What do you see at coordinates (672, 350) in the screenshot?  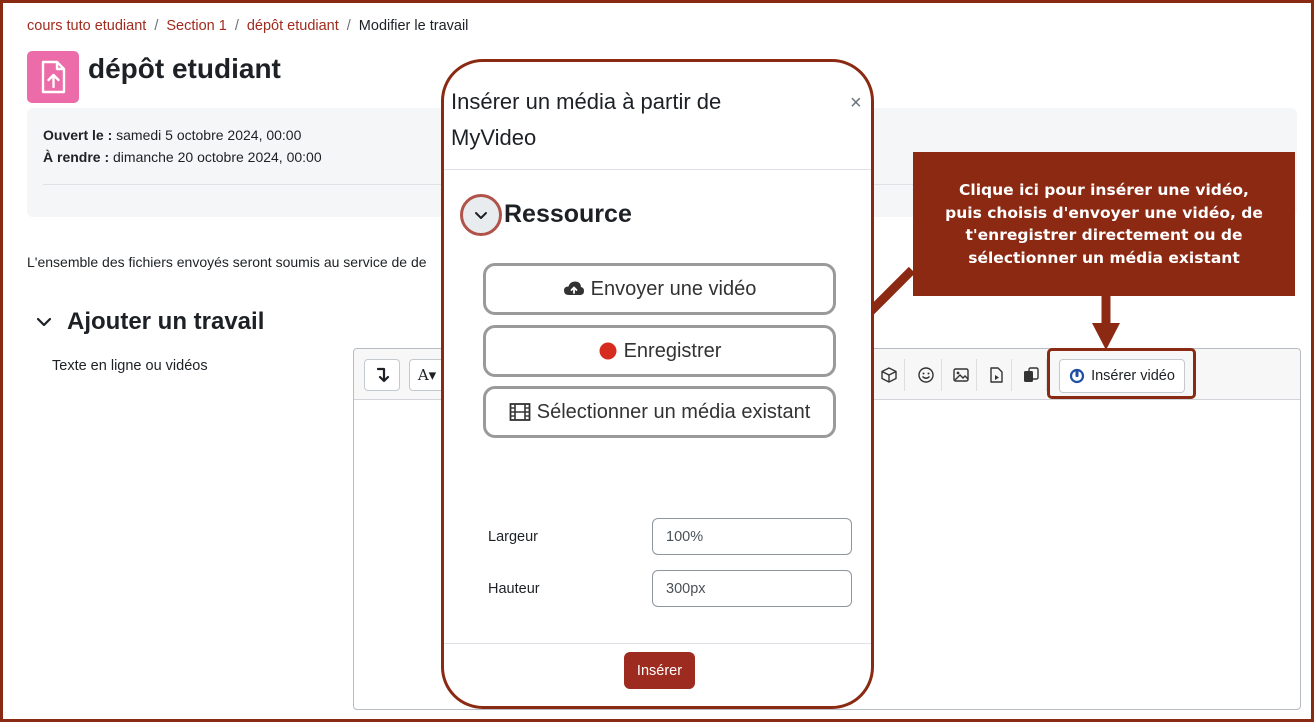 I see `record-label: Enregistrer` at bounding box center [672, 350].